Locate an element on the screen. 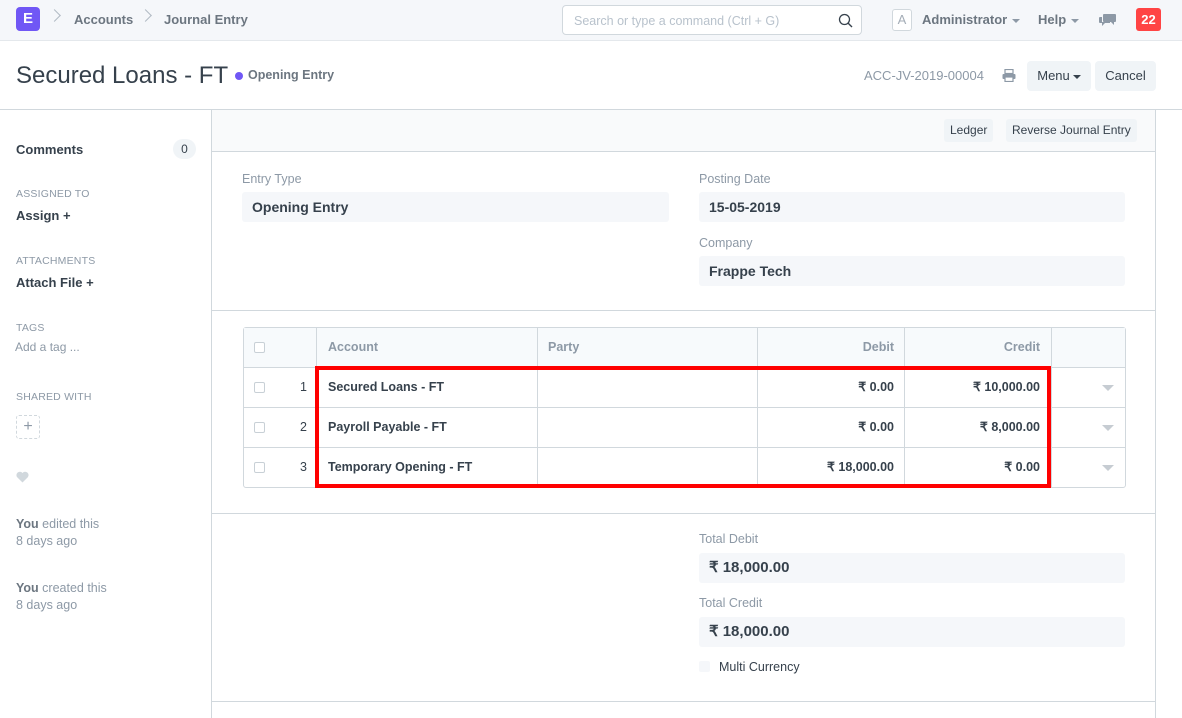 Image resolution: width=1182 pixels, height=718 pixels. posting-date-field: 15-05-2019 is located at coordinates (912, 207).